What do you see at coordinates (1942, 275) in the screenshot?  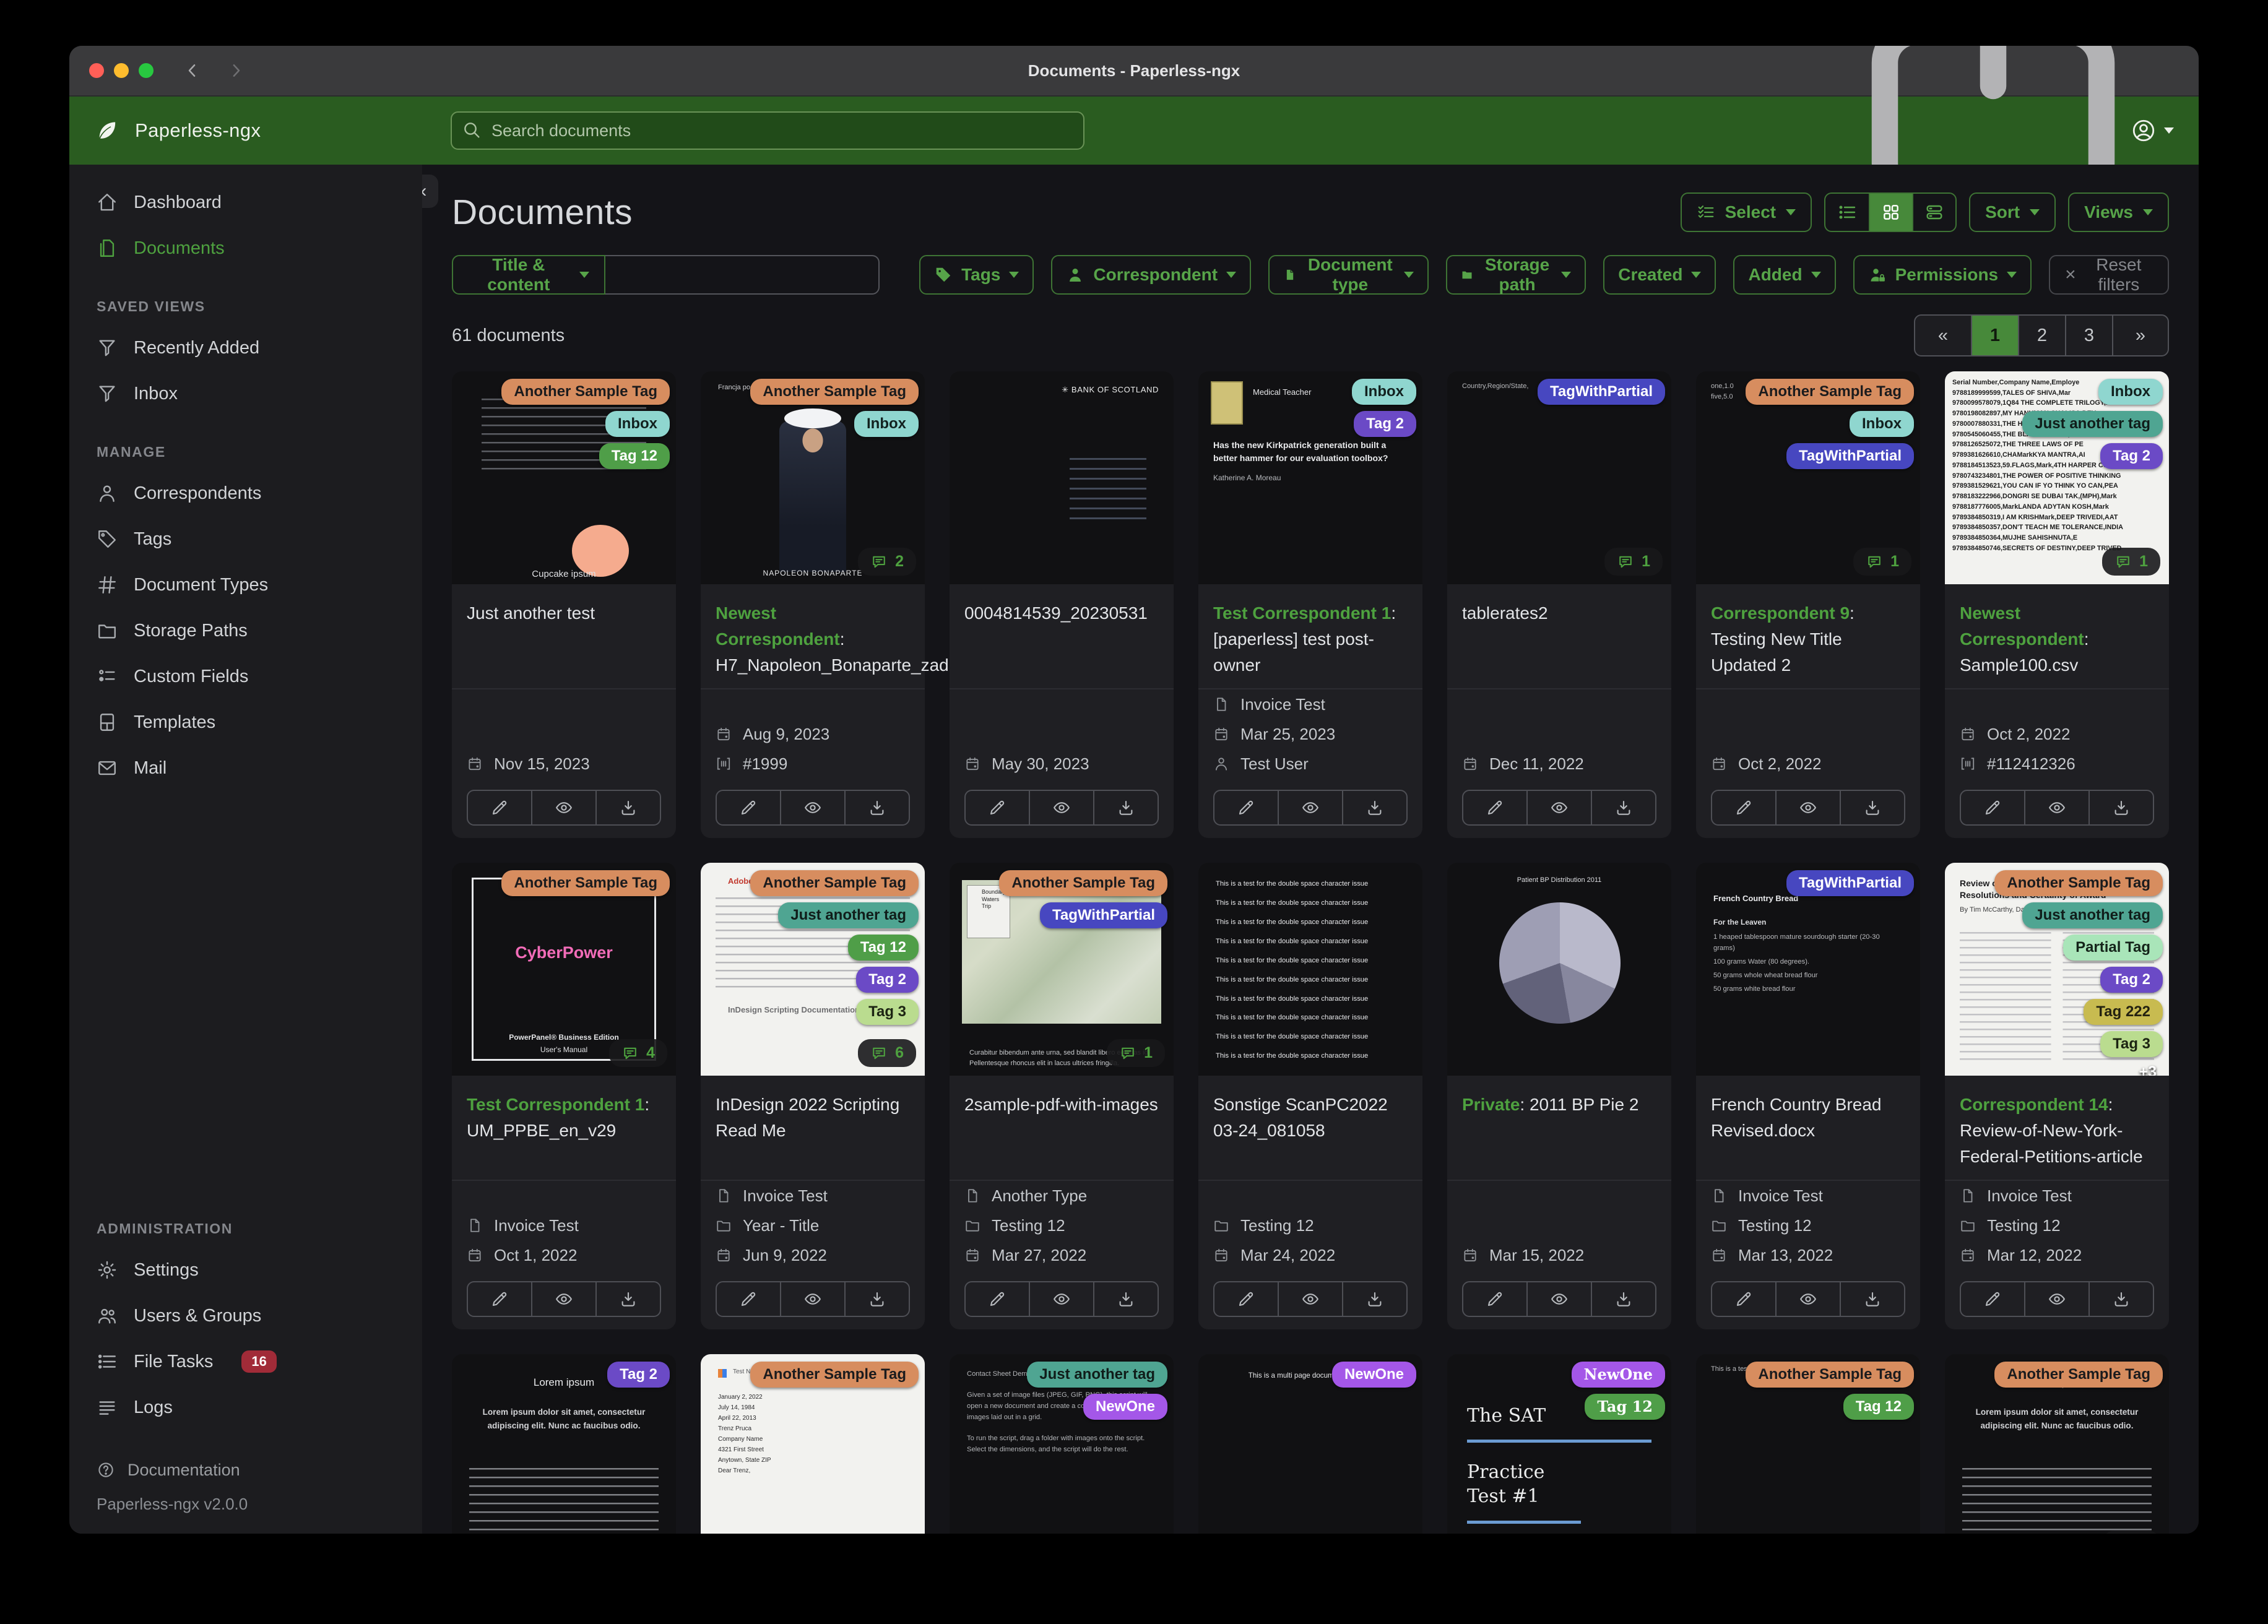 I see `filter-permissions-button: Permissions` at bounding box center [1942, 275].